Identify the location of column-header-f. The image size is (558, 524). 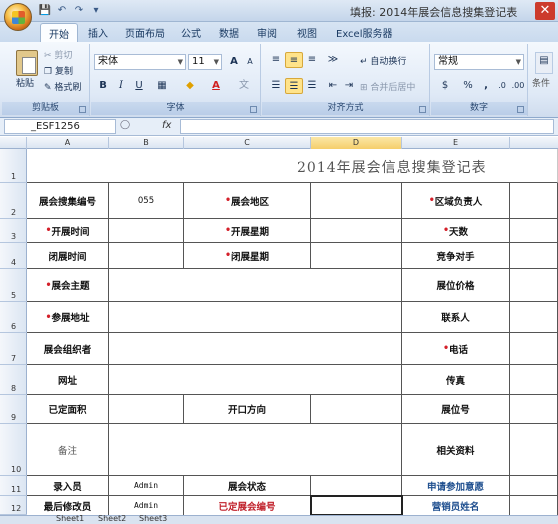
(534, 143).